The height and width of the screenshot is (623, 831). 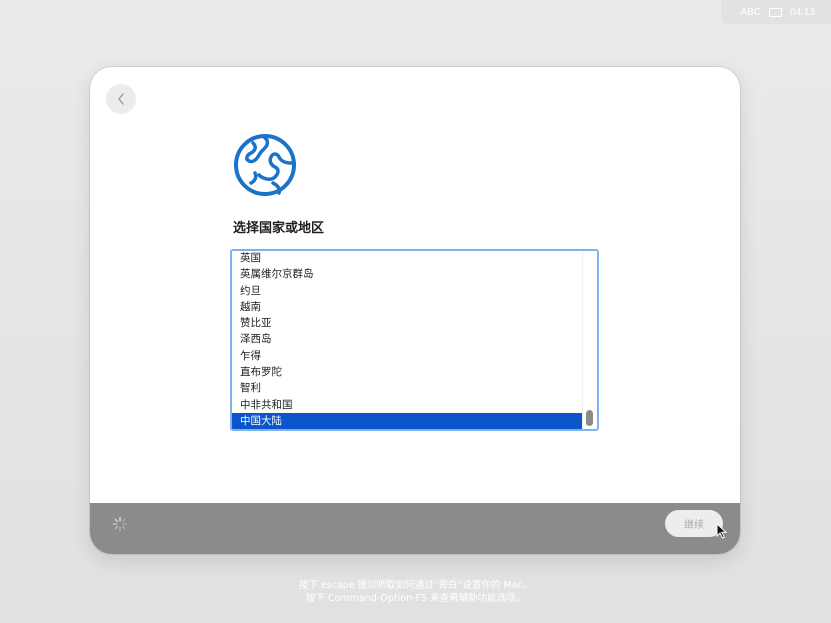 I want to click on list-item: 约旦, so click(x=408, y=291).